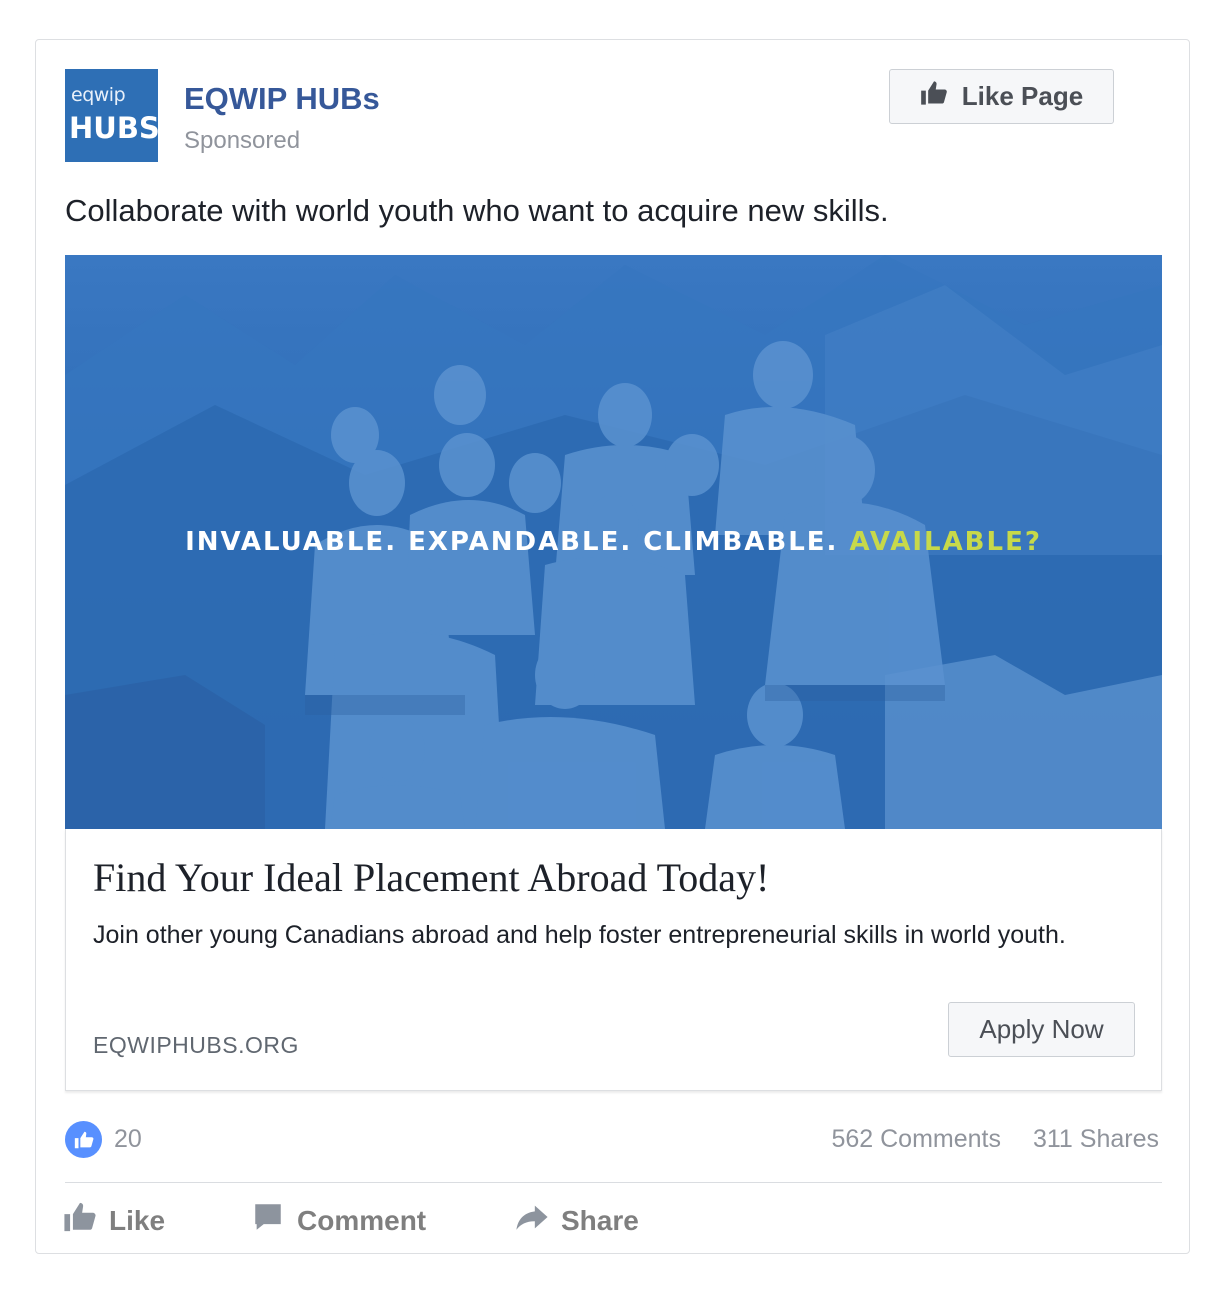 This screenshot has width=1224, height=1300. What do you see at coordinates (137, 1220) in the screenshot?
I see `like-label: Like` at bounding box center [137, 1220].